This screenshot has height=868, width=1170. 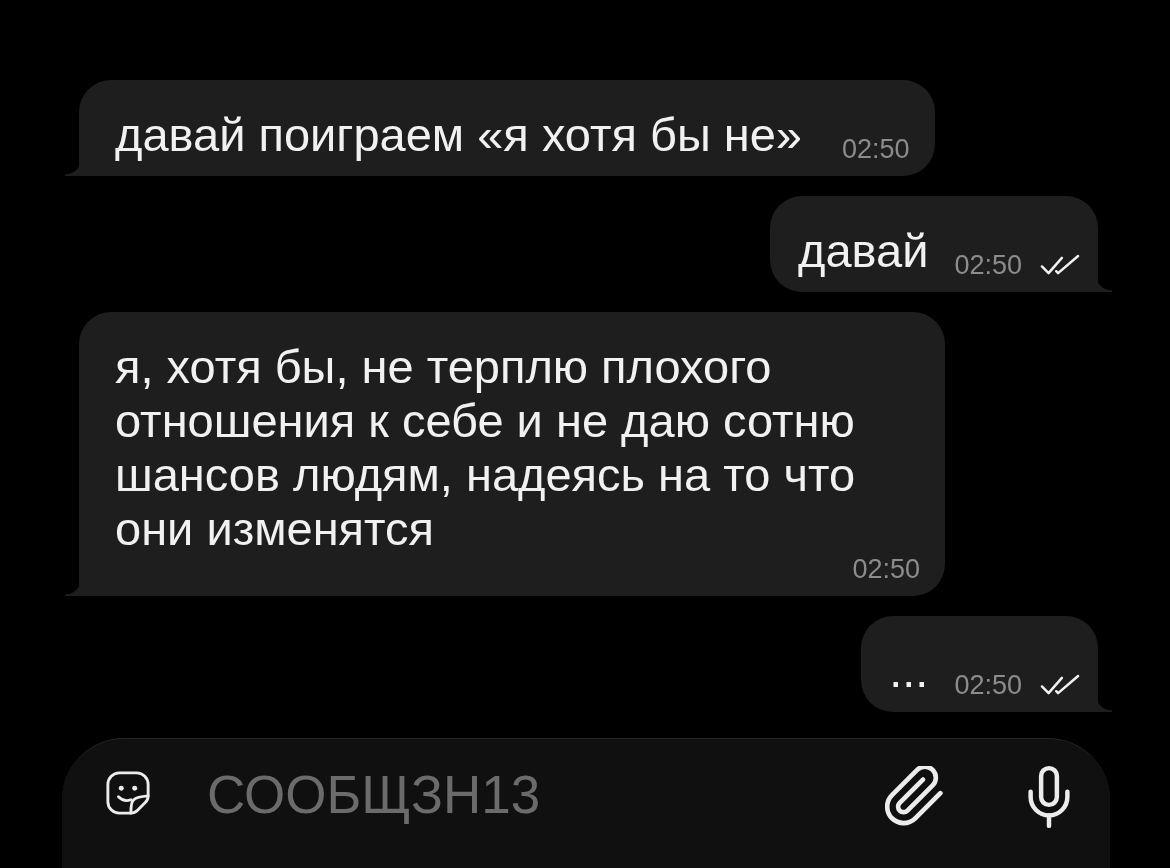 I want to click on message-text: давай, so click(x=863, y=251).